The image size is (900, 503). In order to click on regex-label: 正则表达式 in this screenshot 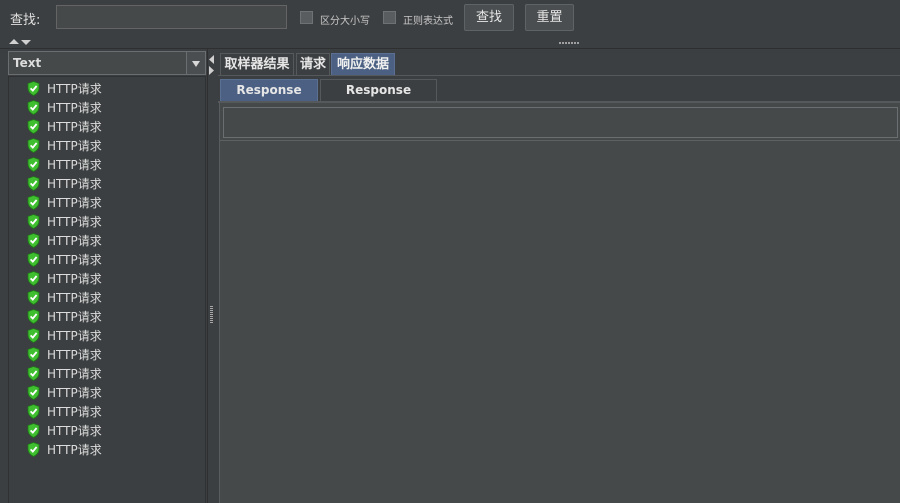, I will do `click(428, 21)`.